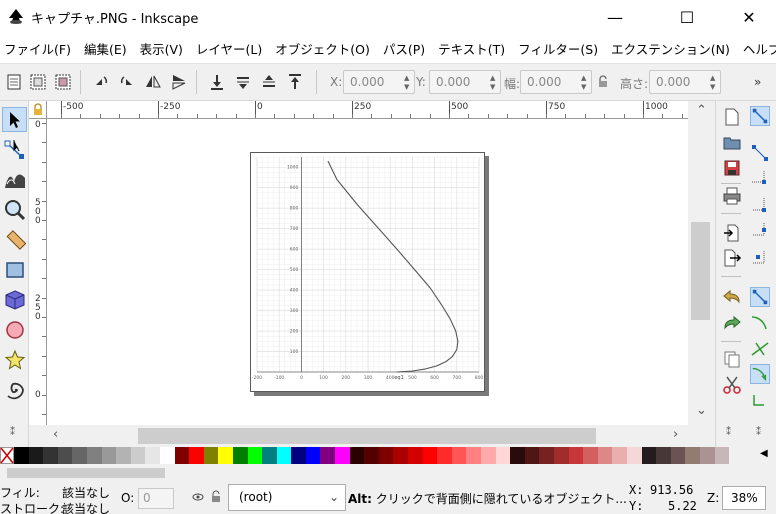 The height and width of the screenshot is (514, 776). Describe the element at coordinates (127, 82) in the screenshot. I see `rotate-cw-icon` at that location.